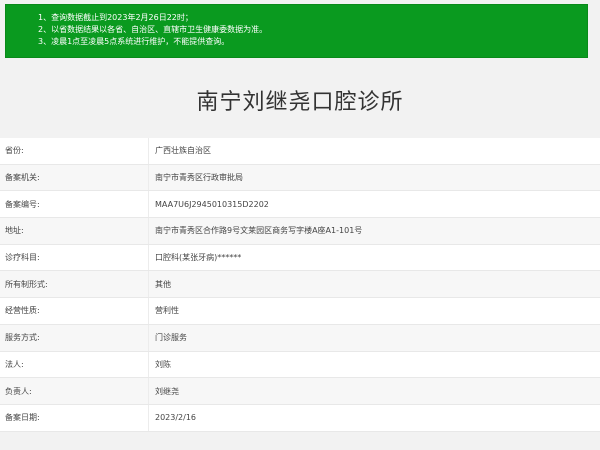 This screenshot has width=600, height=450. What do you see at coordinates (167, 391) in the screenshot?
I see `row-value: 刘继尧` at bounding box center [167, 391].